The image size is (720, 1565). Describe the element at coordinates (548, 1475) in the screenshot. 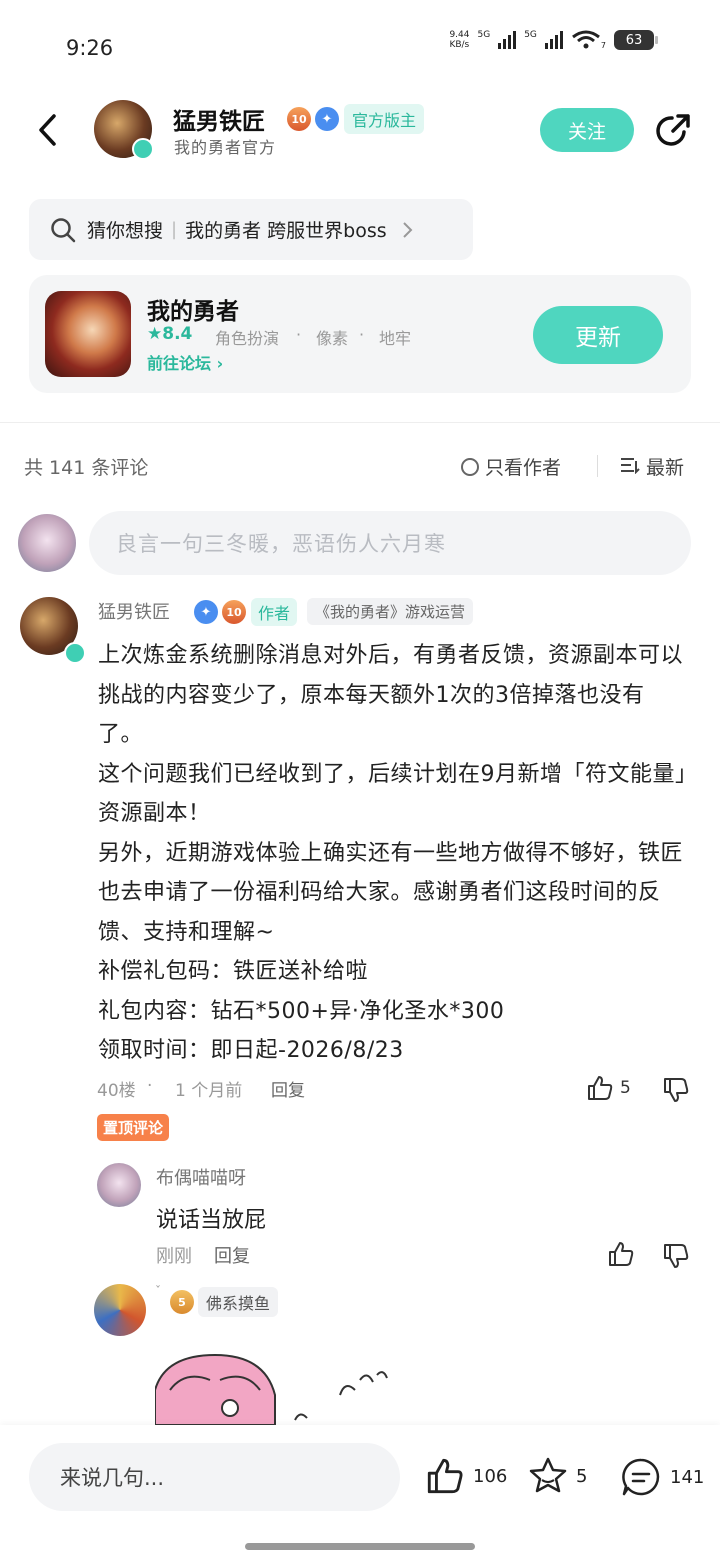

I see `star-icon` at that location.